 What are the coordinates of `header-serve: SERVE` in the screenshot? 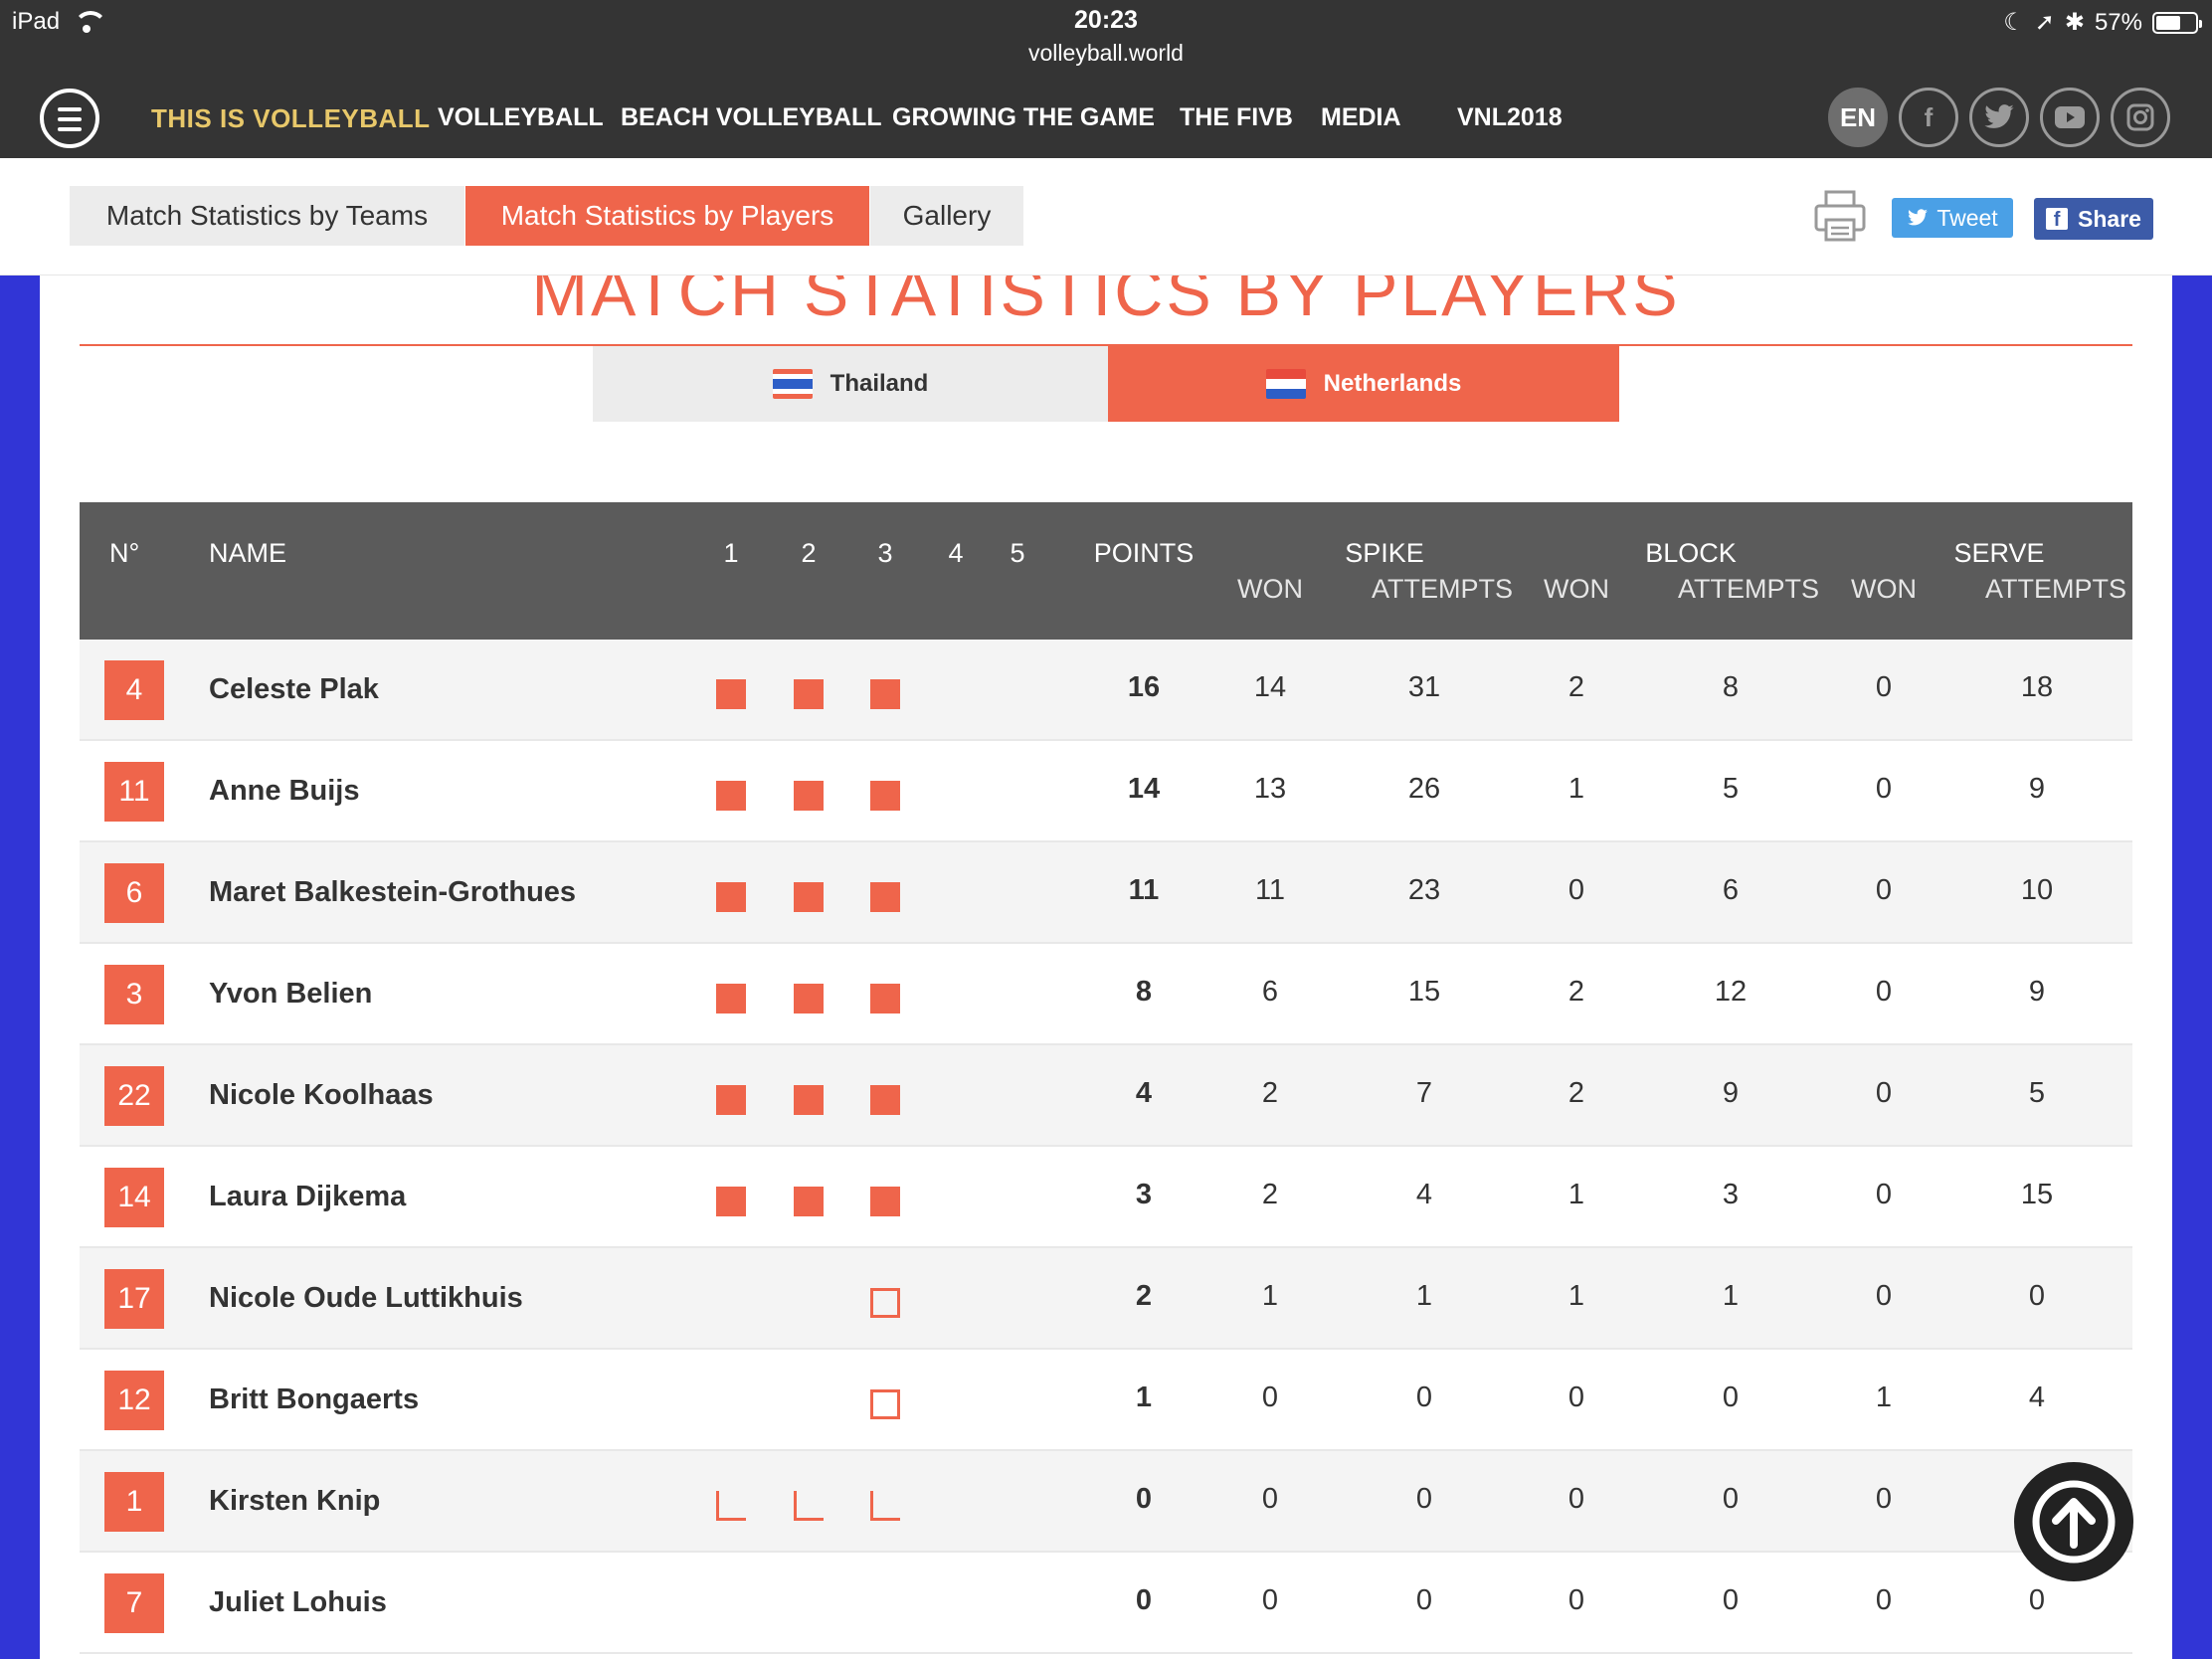 It's located at (1999, 553).